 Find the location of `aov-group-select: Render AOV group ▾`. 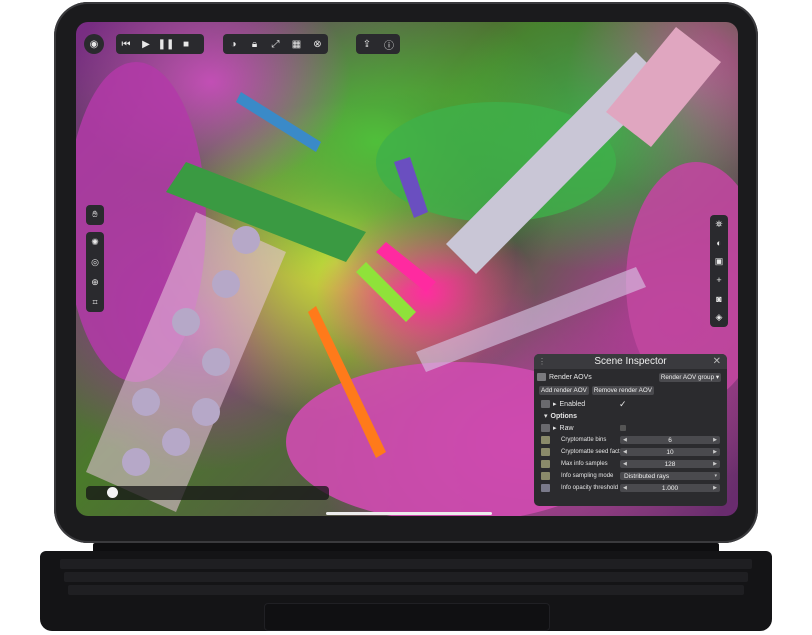

aov-group-select: Render AOV group ▾ is located at coordinates (689, 377).